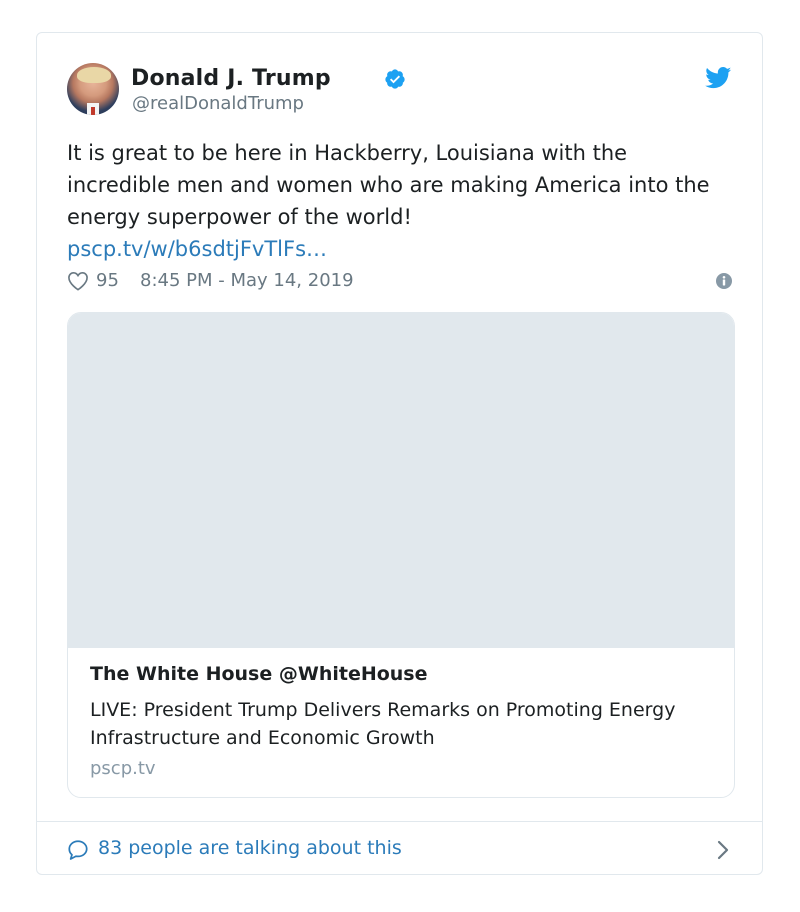 This screenshot has width=800, height=912. Describe the element at coordinates (78, 850) in the screenshot. I see `speech-bubble-icon` at that location.